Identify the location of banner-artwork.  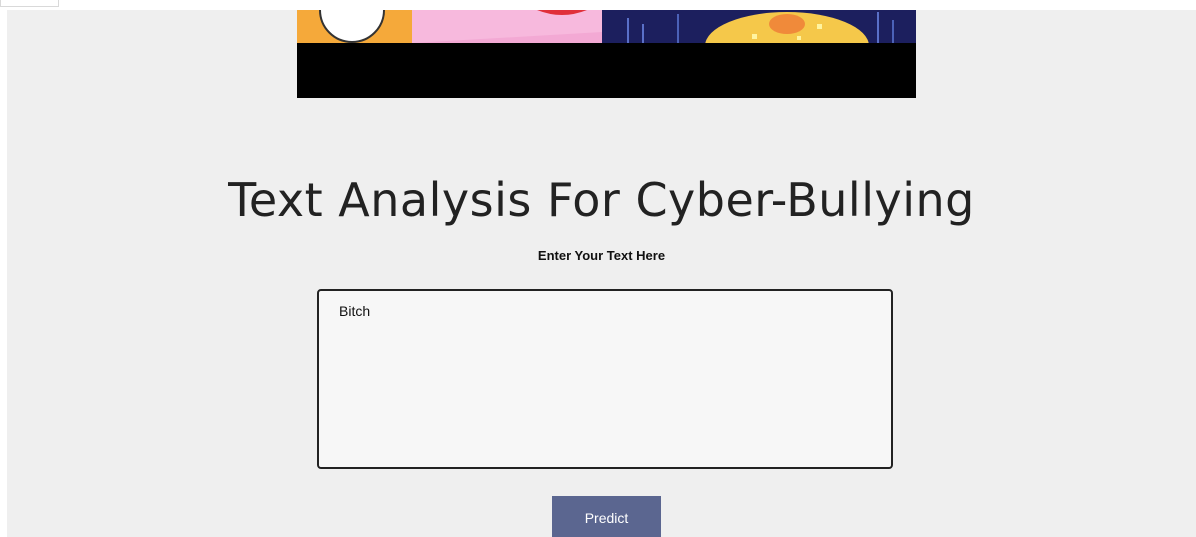
(606, 26).